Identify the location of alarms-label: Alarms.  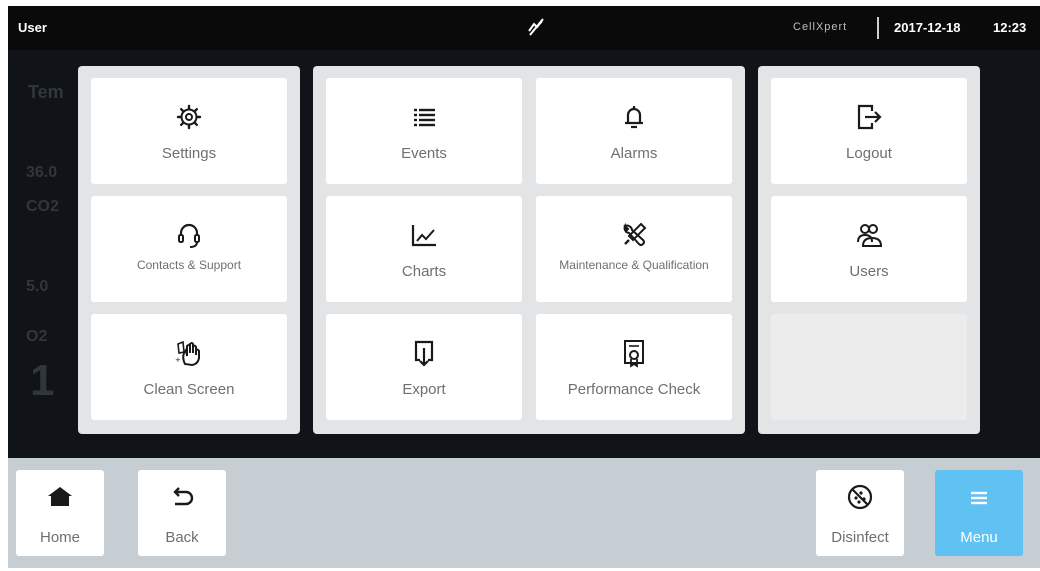
(634, 153).